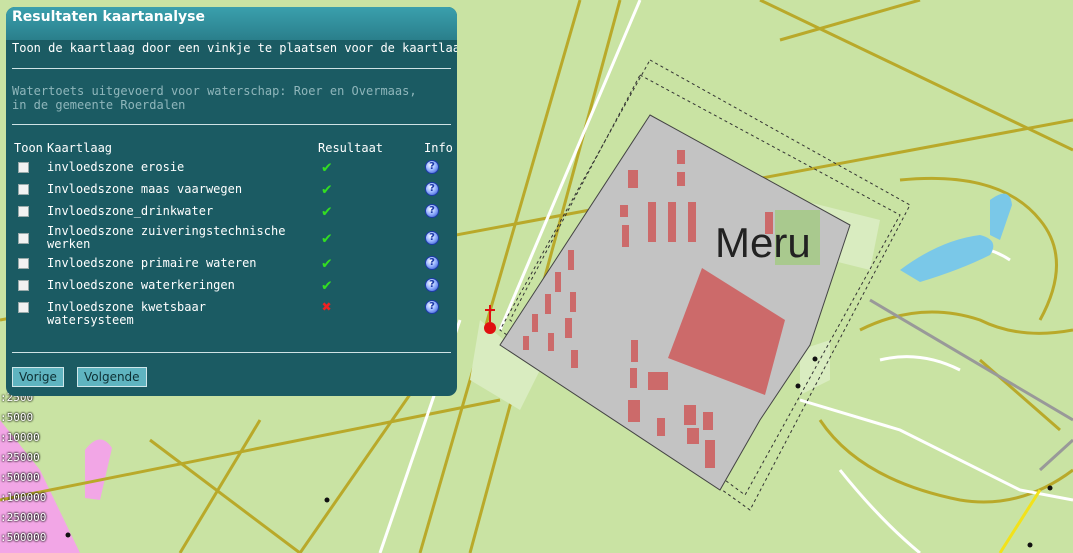 This screenshot has height=553, width=1073. What do you see at coordinates (116, 167) in the screenshot?
I see `layer-label: invloedszone erosie` at bounding box center [116, 167].